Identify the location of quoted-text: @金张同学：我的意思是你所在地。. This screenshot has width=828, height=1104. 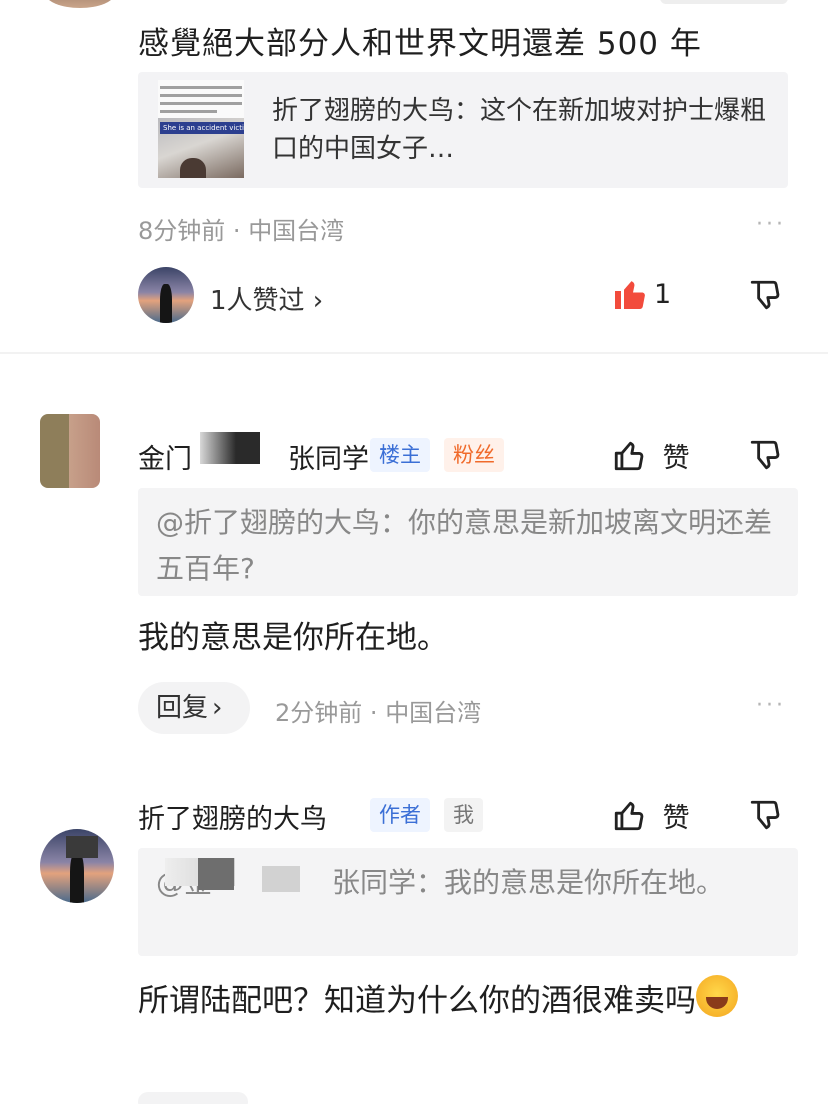
(440, 882).